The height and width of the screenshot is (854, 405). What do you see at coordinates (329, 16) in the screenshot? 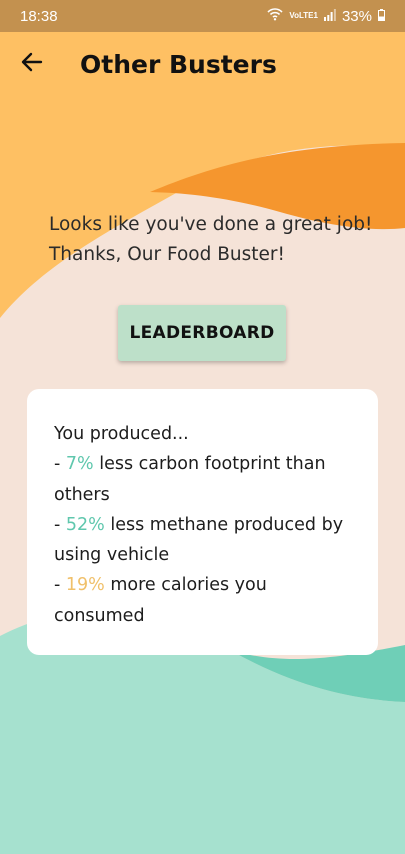
I see `signal-icon` at bounding box center [329, 16].